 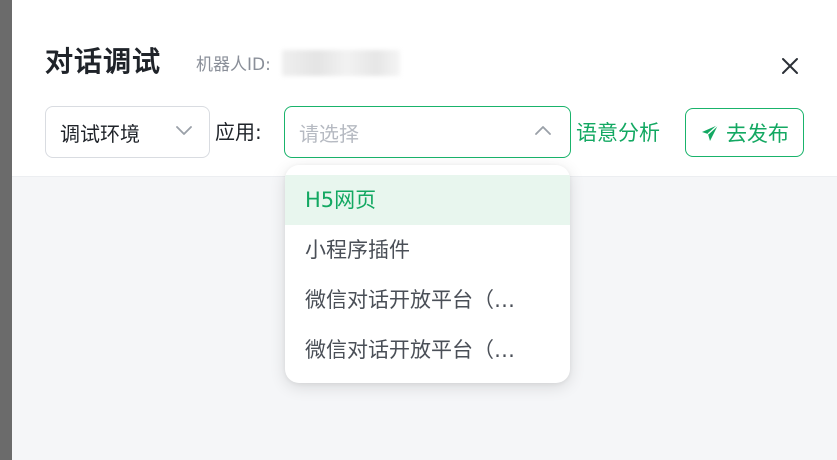 What do you see at coordinates (427, 132) in the screenshot?
I see `app-select: 请选择` at bounding box center [427, 132].